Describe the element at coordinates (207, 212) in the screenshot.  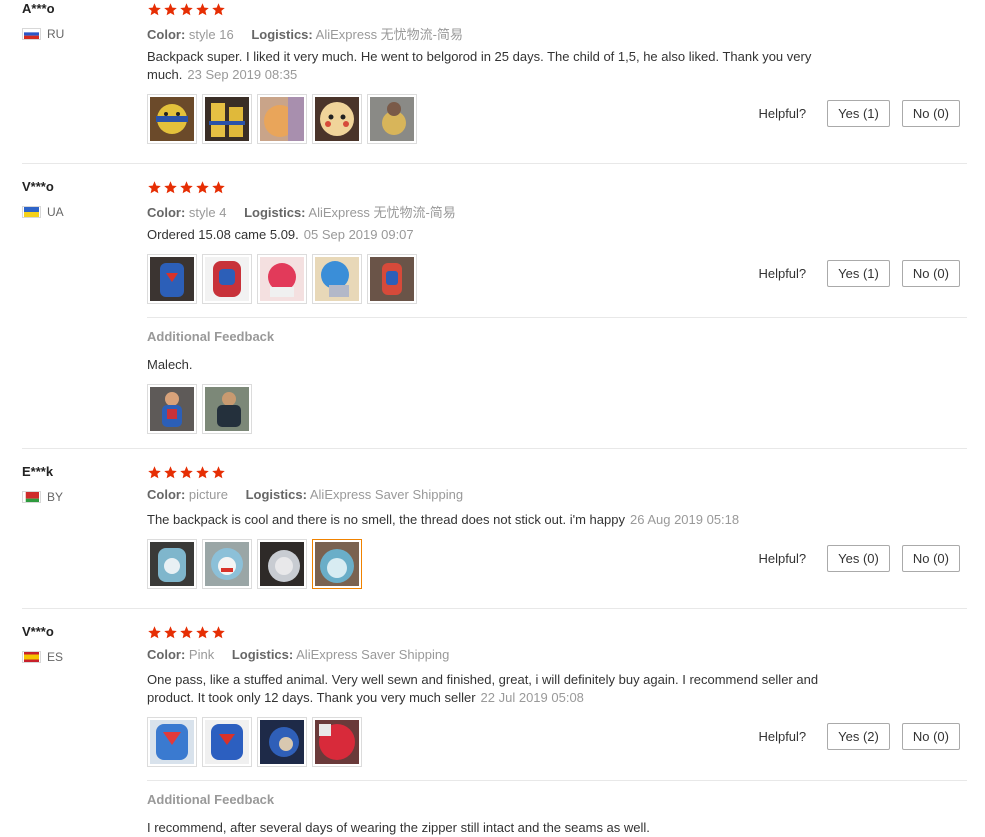
I see `color-value: style 4` at that location.